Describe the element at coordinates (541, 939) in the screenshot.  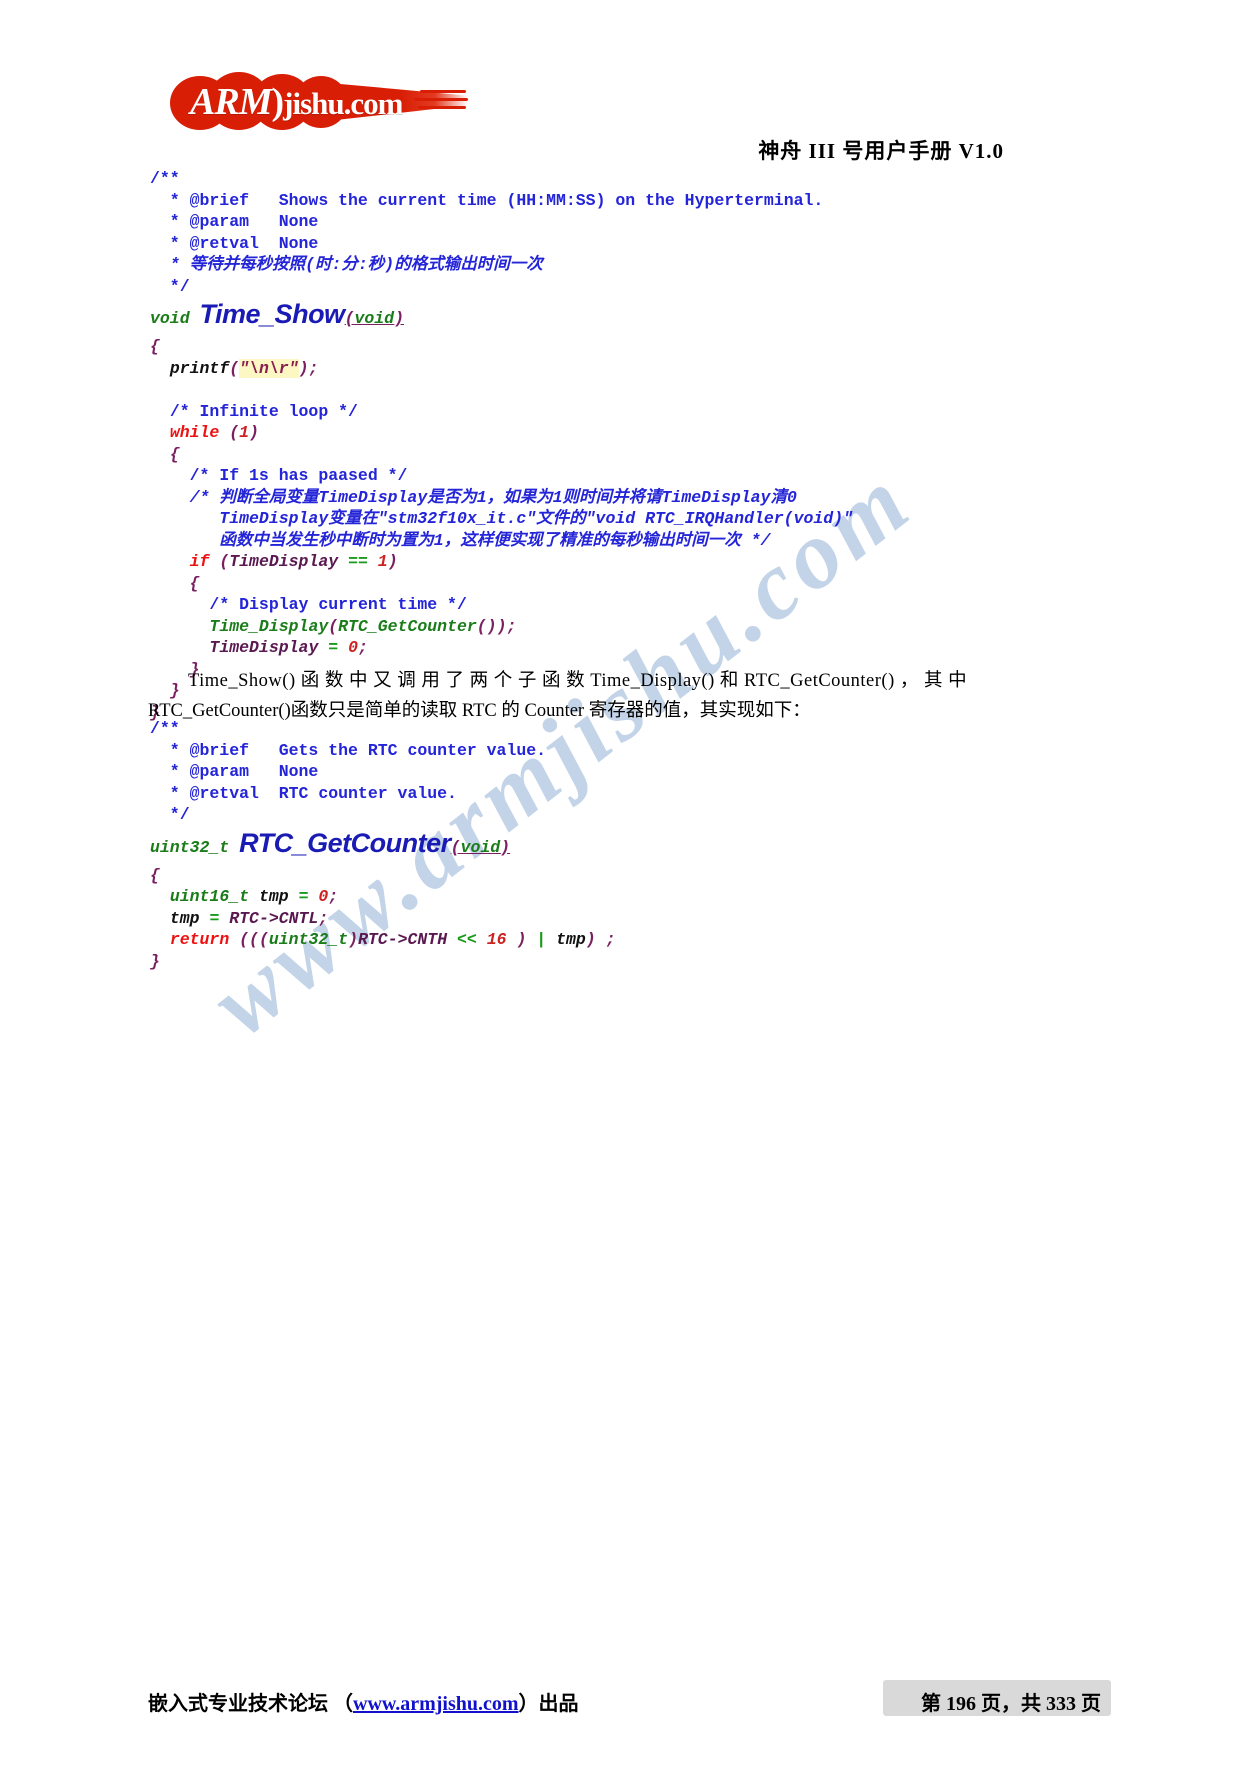
I see `code-operator: |` at that location.